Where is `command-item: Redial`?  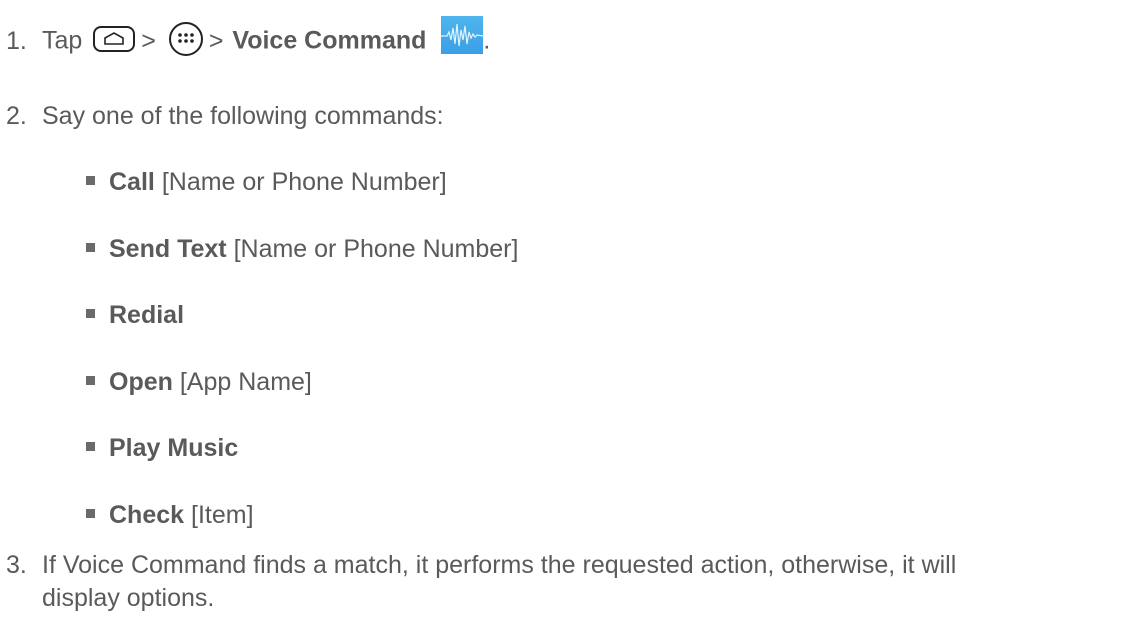 command-item: Redial is located at coordinates (135, 315).